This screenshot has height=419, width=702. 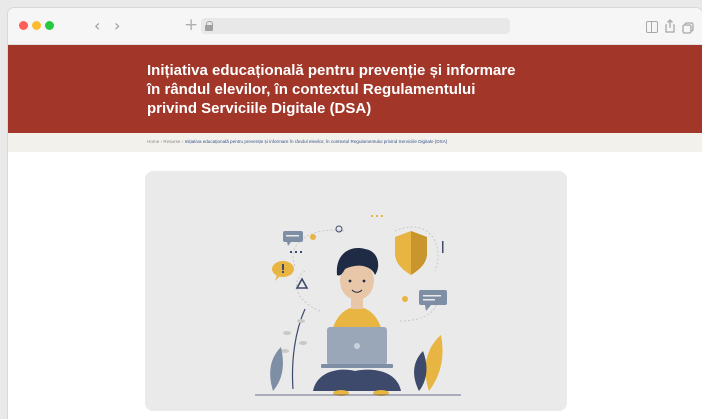 I want to click on message-bubble-icon, so click(x=433, y=300).